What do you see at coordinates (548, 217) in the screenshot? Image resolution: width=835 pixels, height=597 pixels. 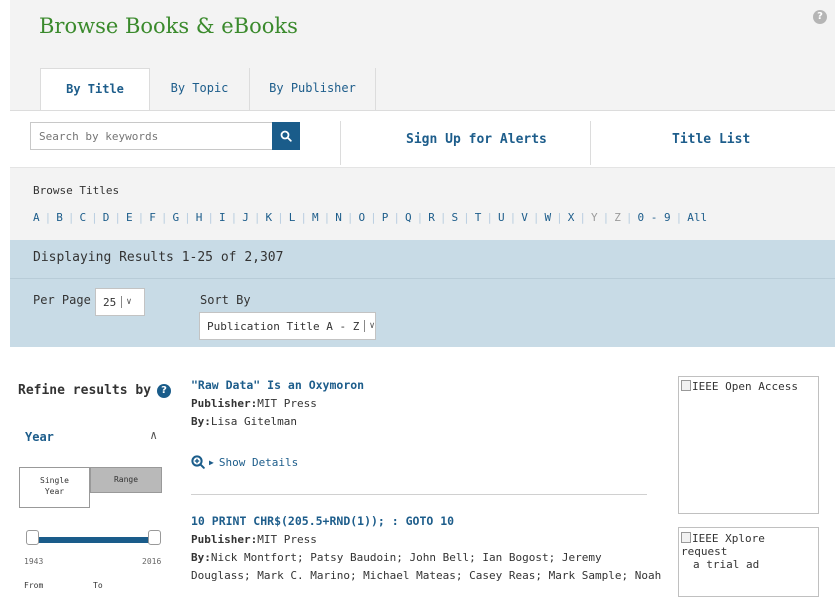 I see `letter-link-w: W` at bounding box center [548, 217].